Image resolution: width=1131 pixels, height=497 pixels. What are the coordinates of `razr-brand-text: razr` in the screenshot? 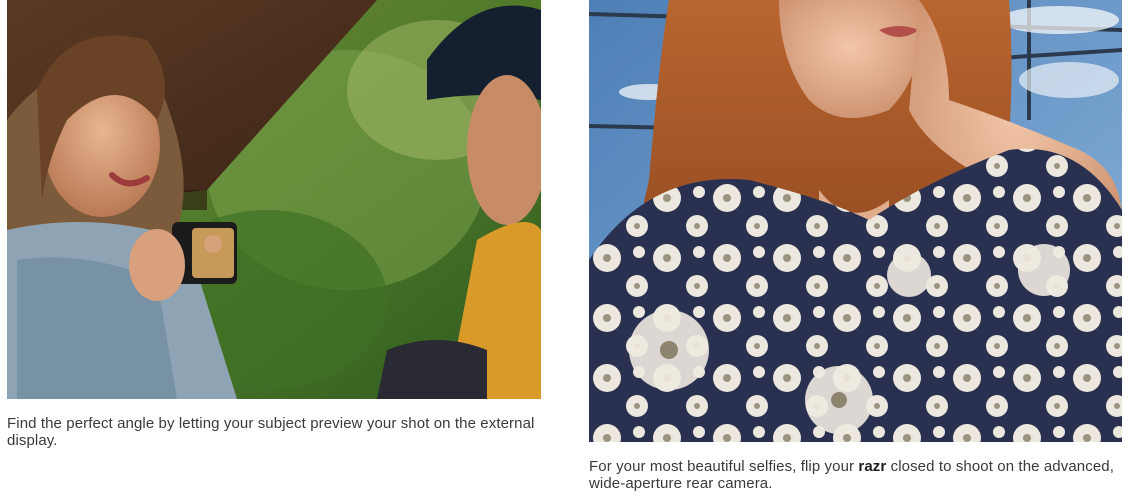 It's located at (872, 466).